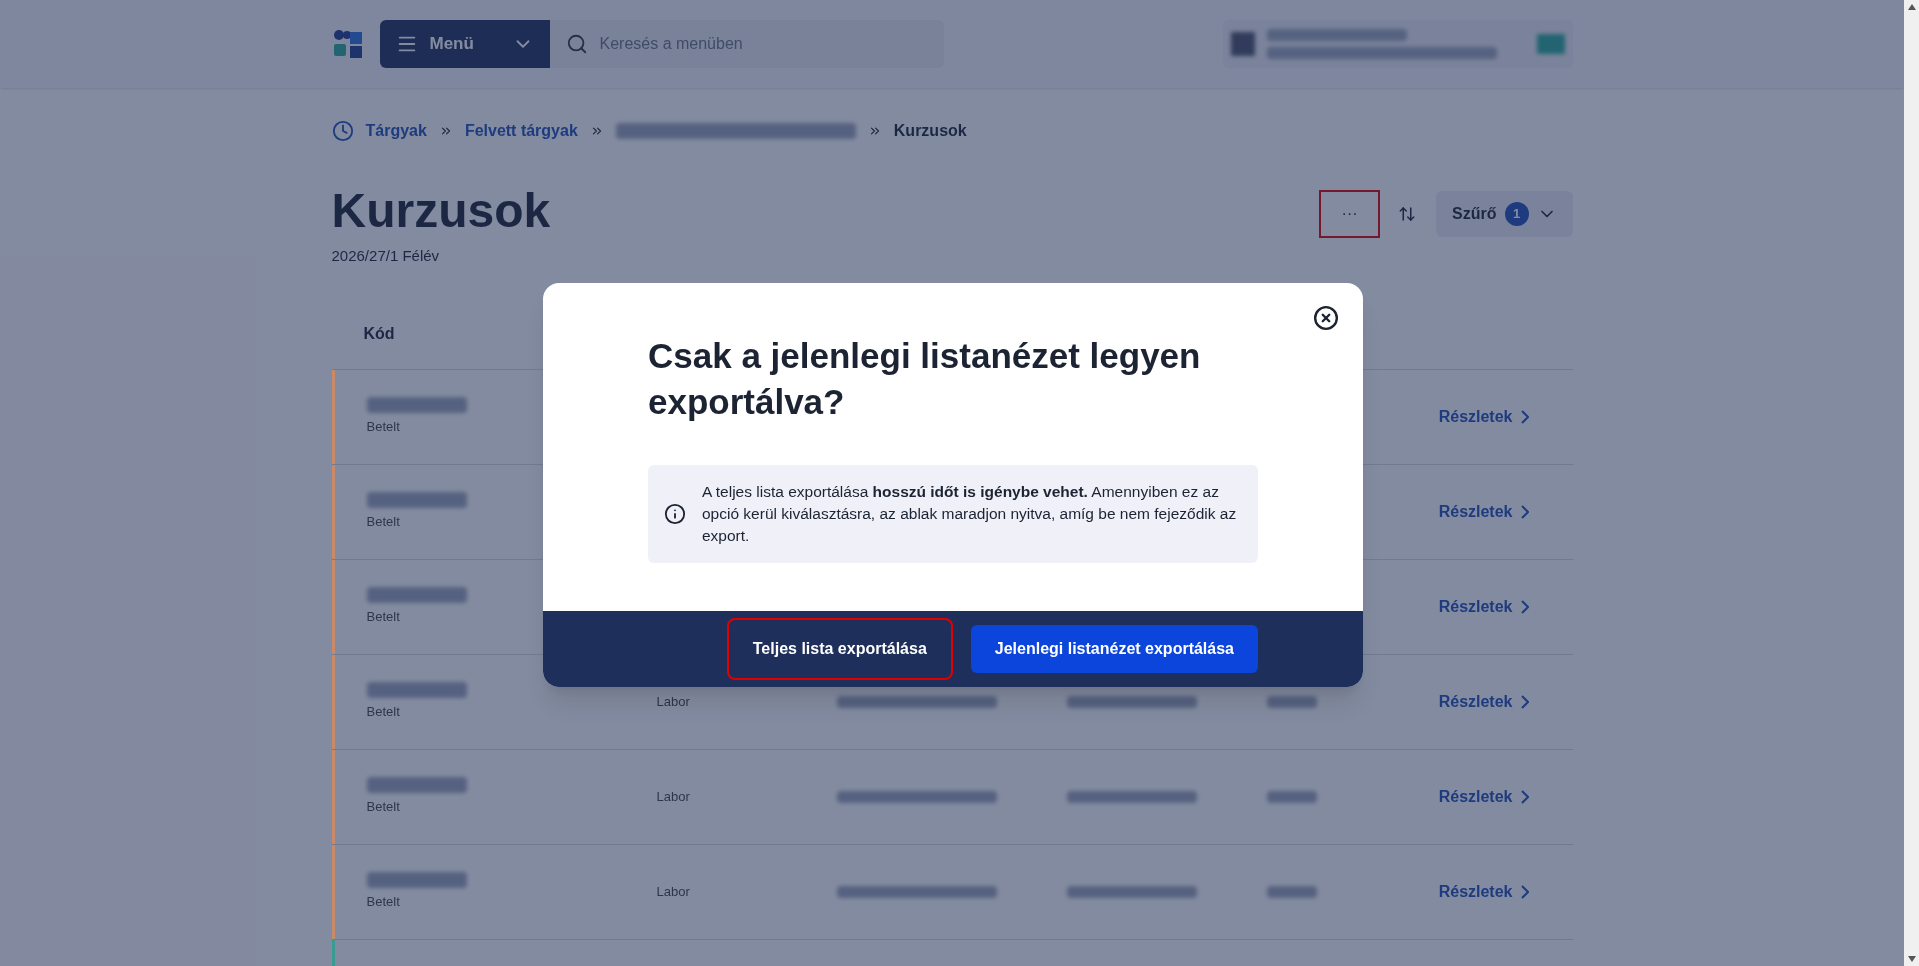 The width and height of the screenshot is (1919, 966). I want to click on export-all-button: Teljes lista exportálása, so click(839, 649).